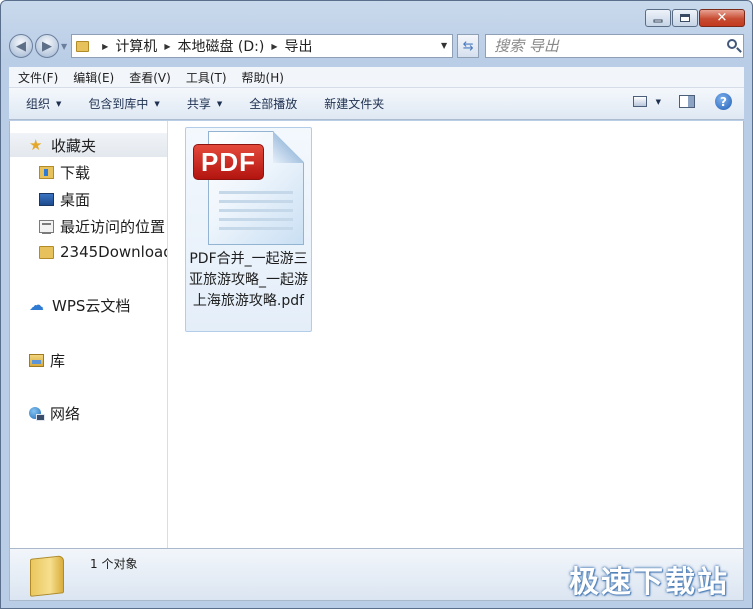 This screenshot has height=609, width=753. I want to click on pdf-fold-shape, so click(288, 147).